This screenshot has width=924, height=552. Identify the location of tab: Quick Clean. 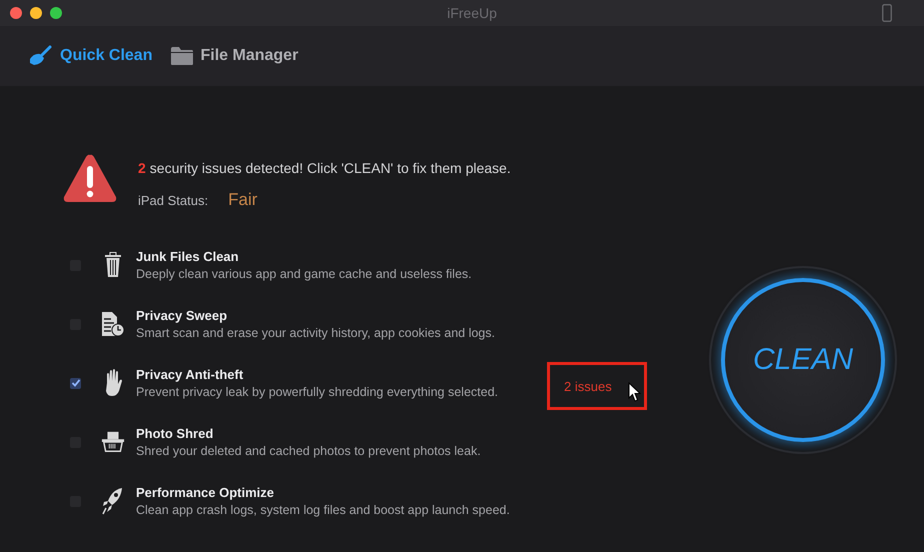
(90, 56).